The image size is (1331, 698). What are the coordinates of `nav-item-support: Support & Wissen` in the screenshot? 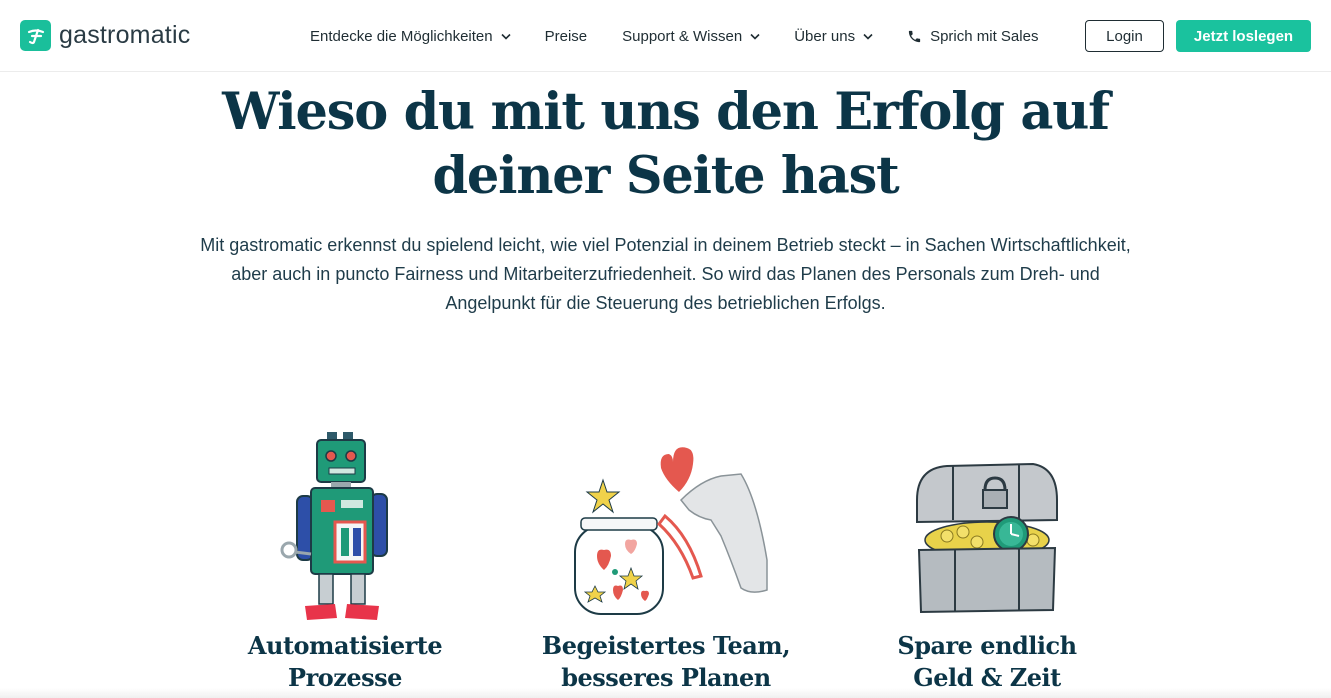 It's located at (691, 36).